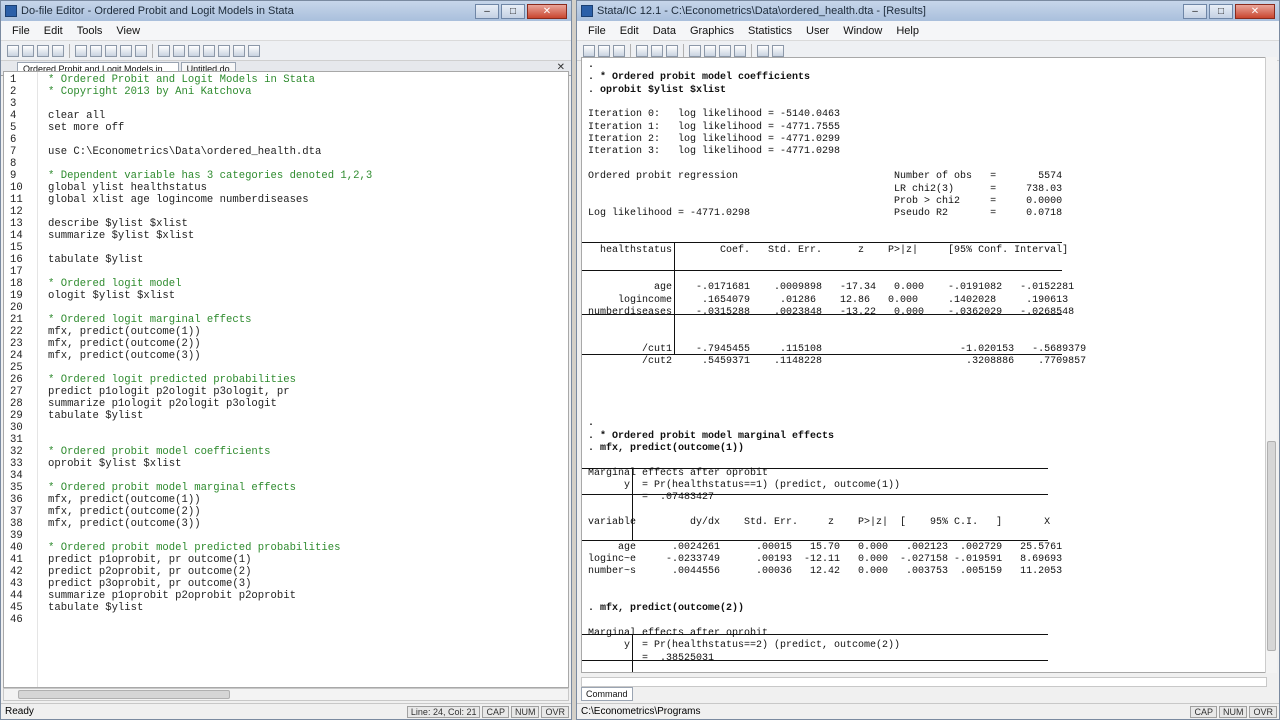 Image resolution: width=1280 pixels, height=720 pixels. I want to click on menu-user: User, so click(817, 31).